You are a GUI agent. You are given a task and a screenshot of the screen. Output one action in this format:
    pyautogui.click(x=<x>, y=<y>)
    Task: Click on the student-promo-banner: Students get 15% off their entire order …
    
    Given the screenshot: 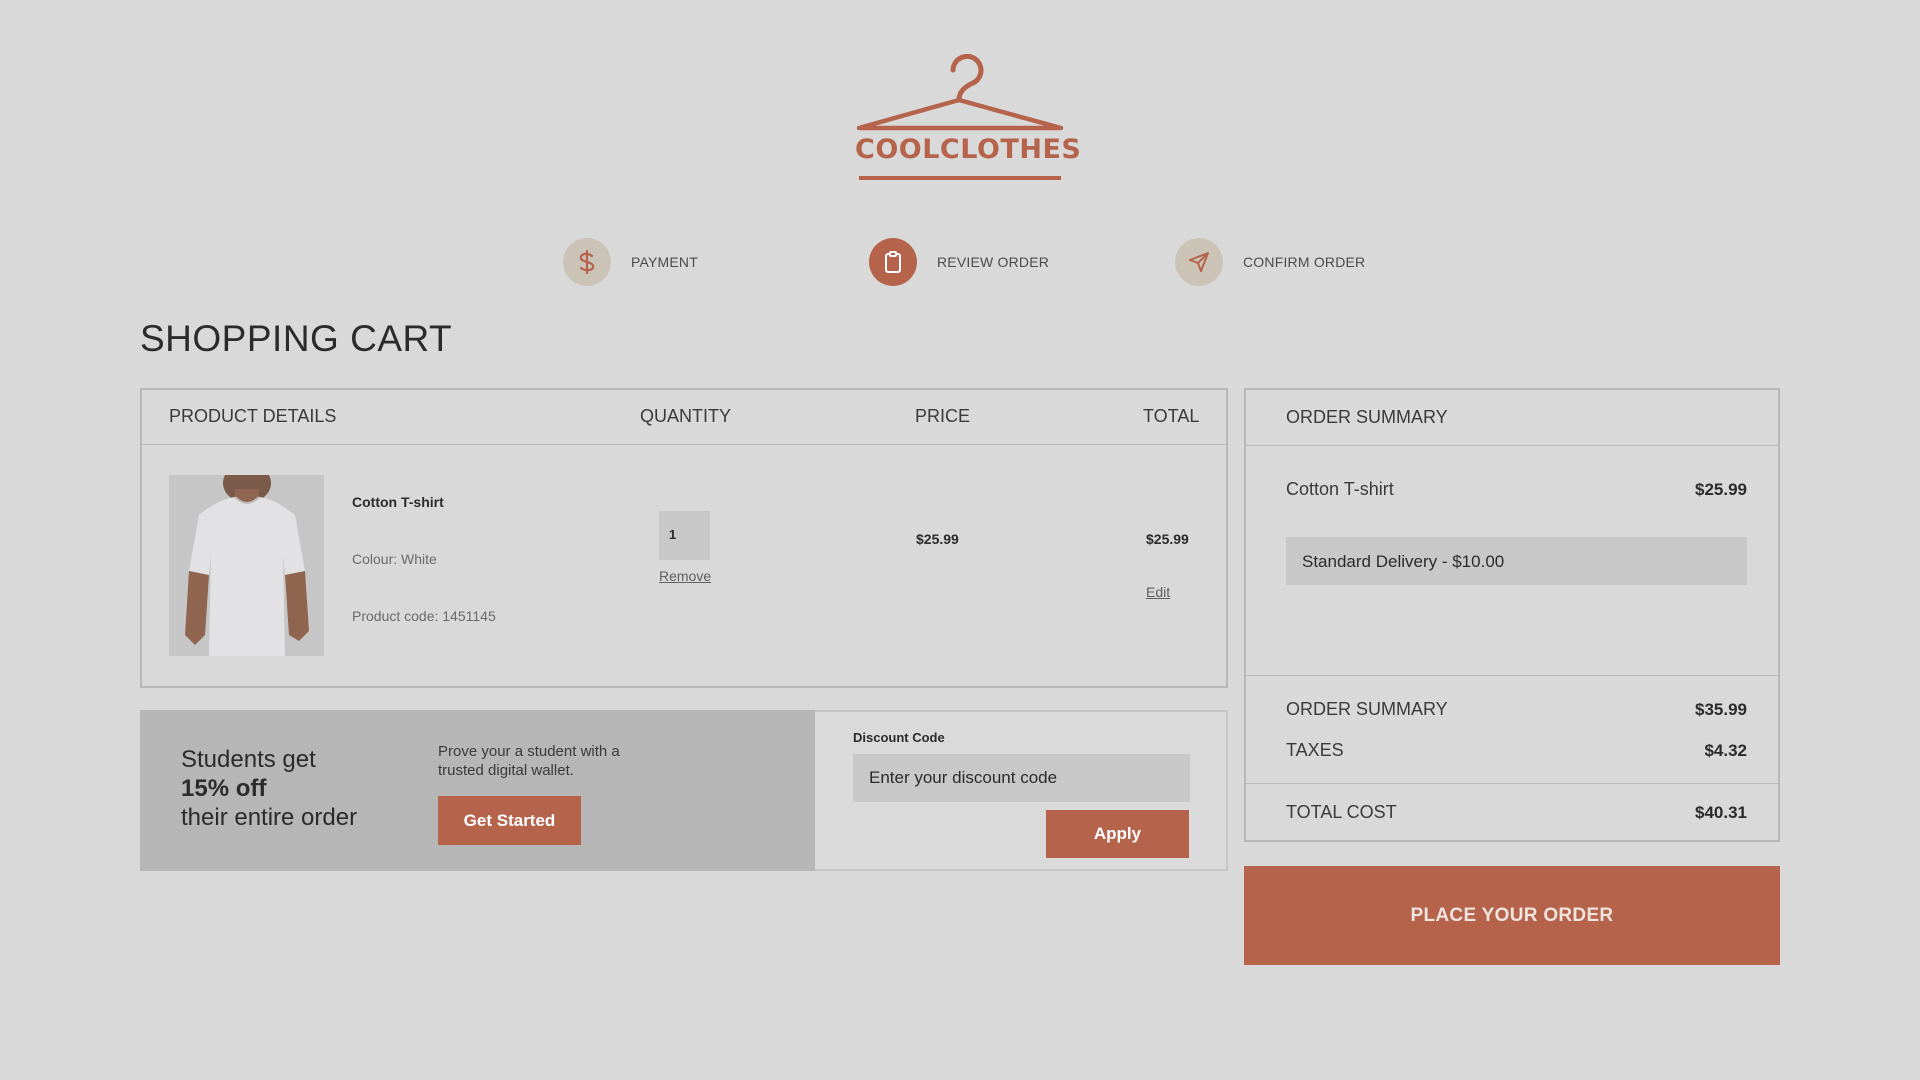 What is the action you would take?
    pyautogui.click(x=477, y=790)
    